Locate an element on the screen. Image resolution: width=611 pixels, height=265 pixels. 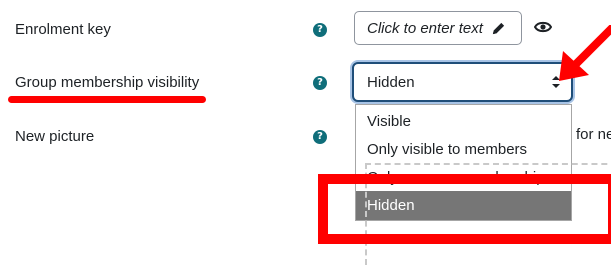
annotation-highlight-box is located at coordinates (464, 209).